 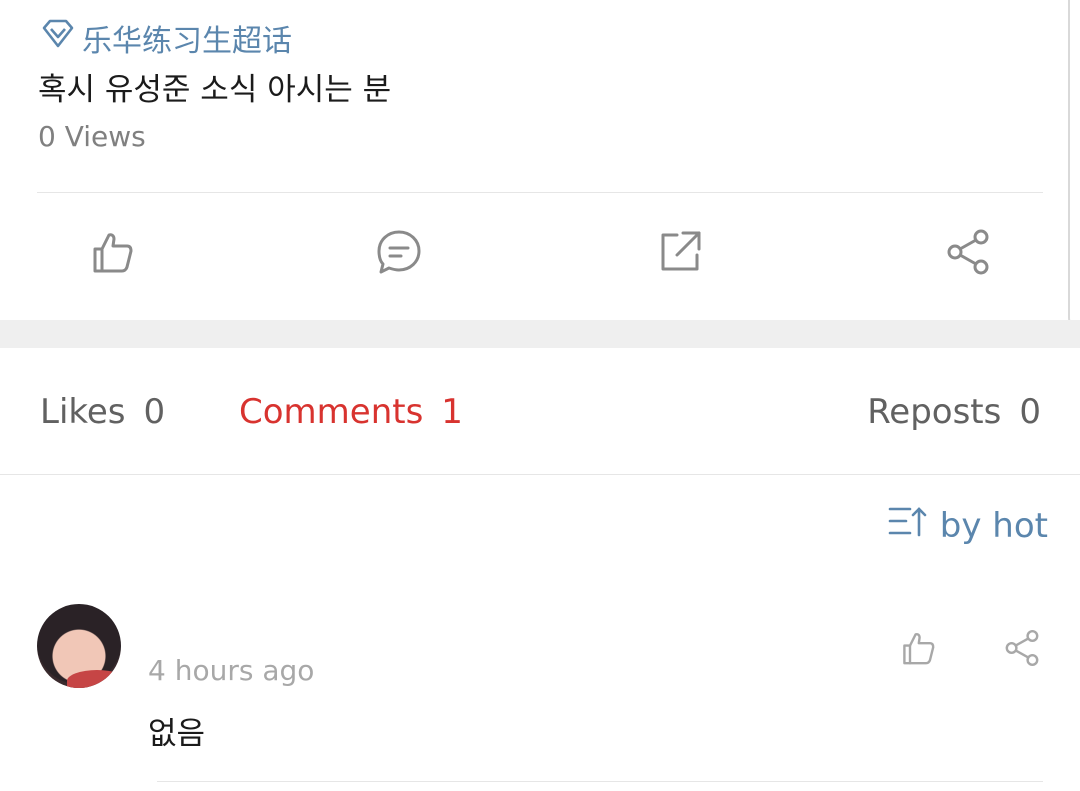 I want to click on diamond-icon, so click(x=58, y=38).